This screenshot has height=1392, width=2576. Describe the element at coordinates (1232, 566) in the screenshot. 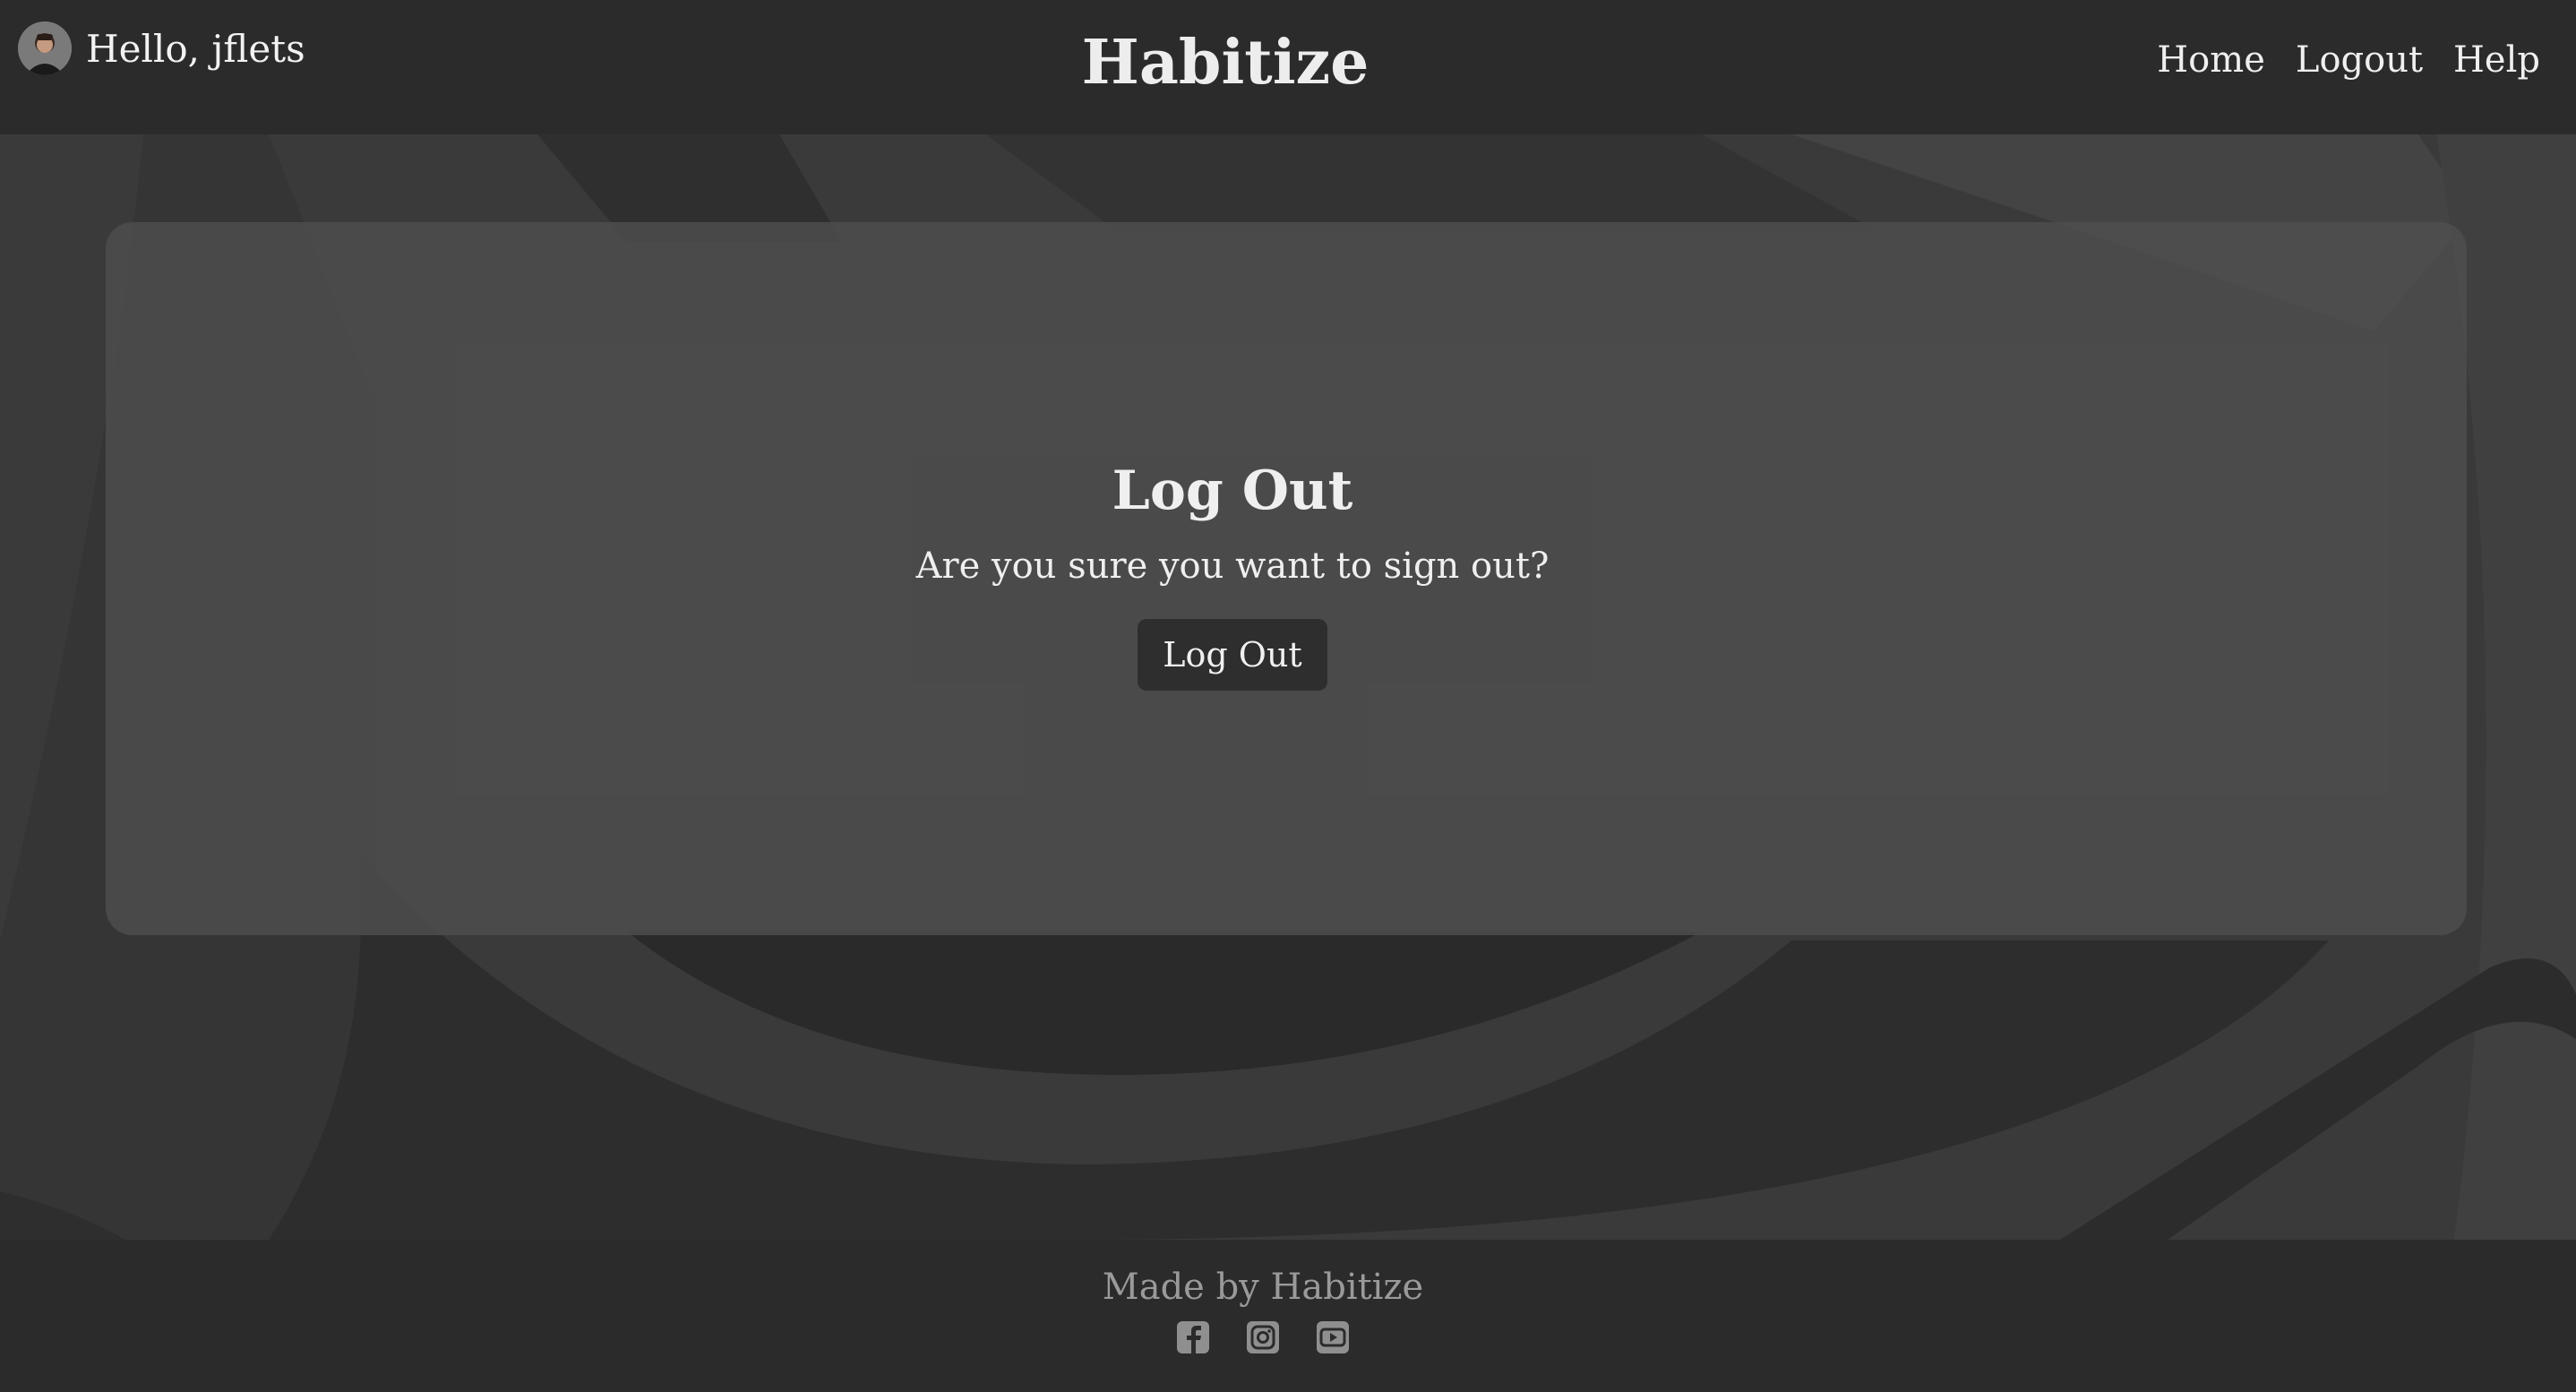

I see `card-subtitle: Are you sure you want to sign out?` at that location.